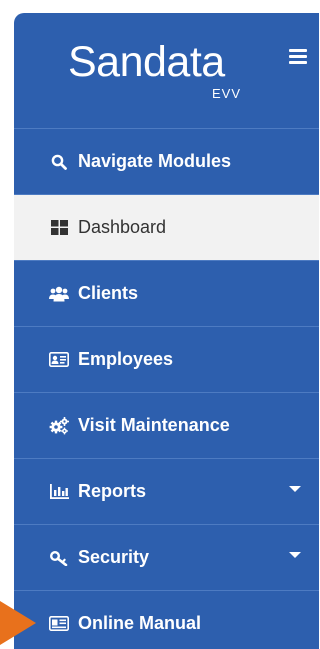 The width and height of the screenshot is (320, 649). I want to click on sidebar-item-label: Employees, so click(126, 359).